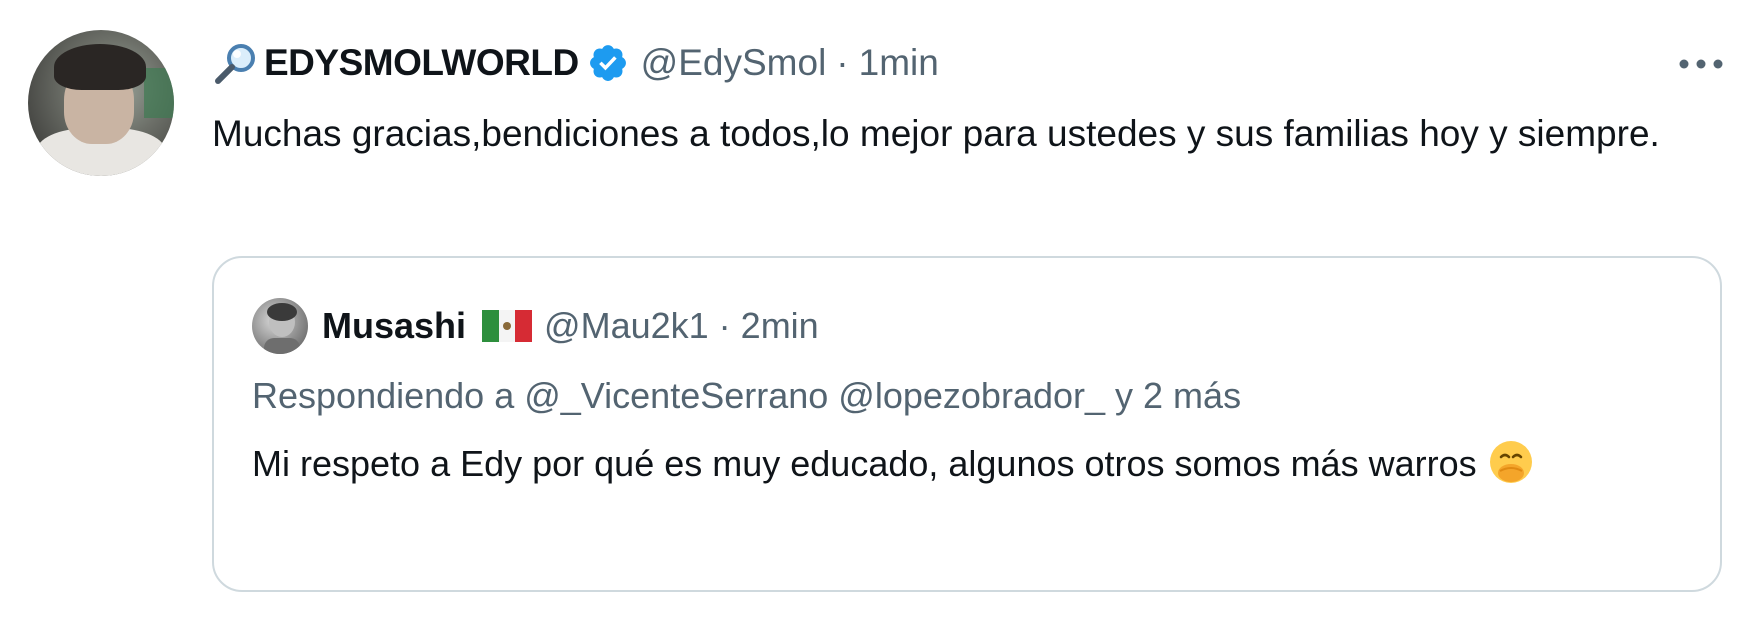 The width and height of the screenshot is (1758, 620). I want to click on quoted-avatar, so click(280, 326).